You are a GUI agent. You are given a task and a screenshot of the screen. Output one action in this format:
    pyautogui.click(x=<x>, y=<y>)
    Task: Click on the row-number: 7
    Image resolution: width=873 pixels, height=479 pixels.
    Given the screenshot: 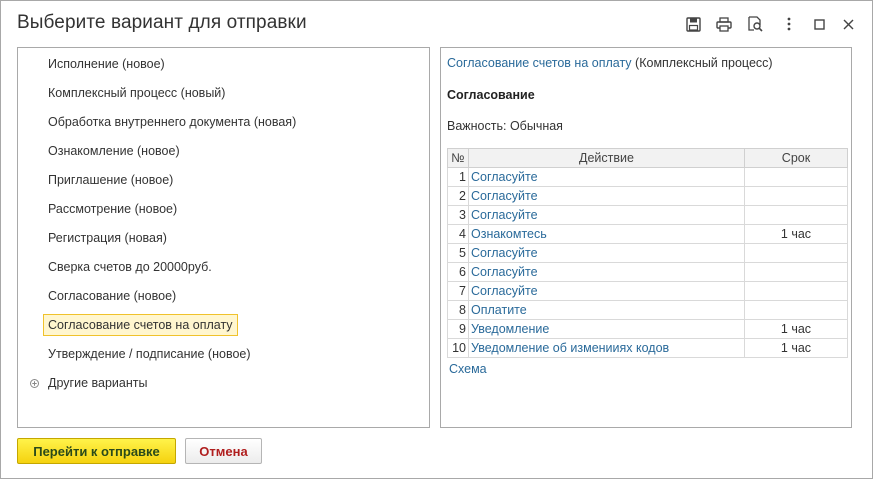 What is the action you would take?
    pyautogui.click(x=458, y=291)
    